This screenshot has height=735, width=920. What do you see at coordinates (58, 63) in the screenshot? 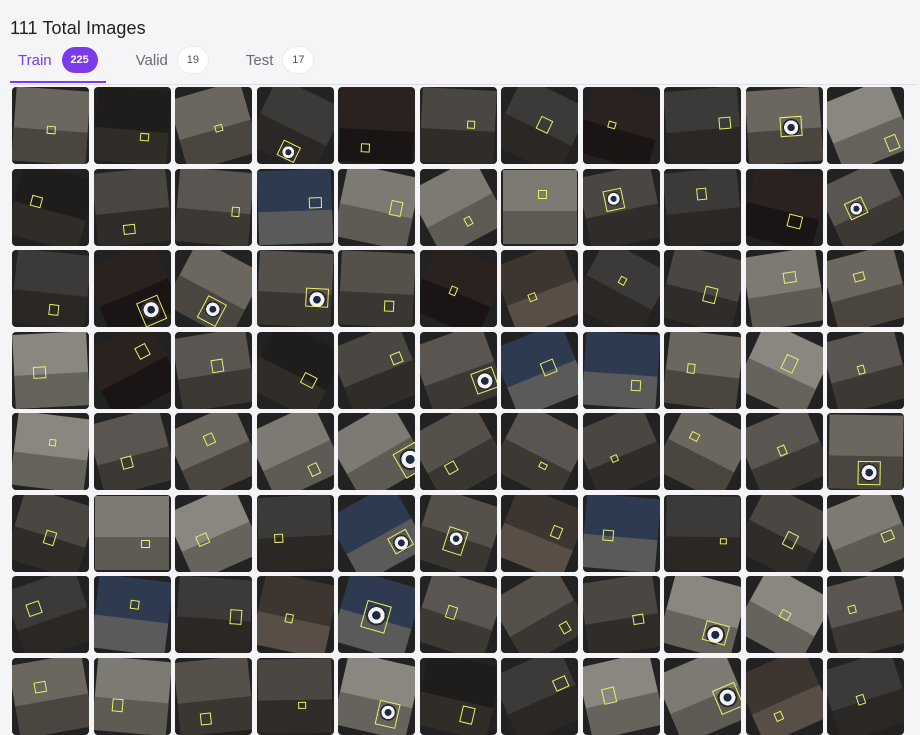
I see `tab-train: Train 225` at bounding box center [58, 63].